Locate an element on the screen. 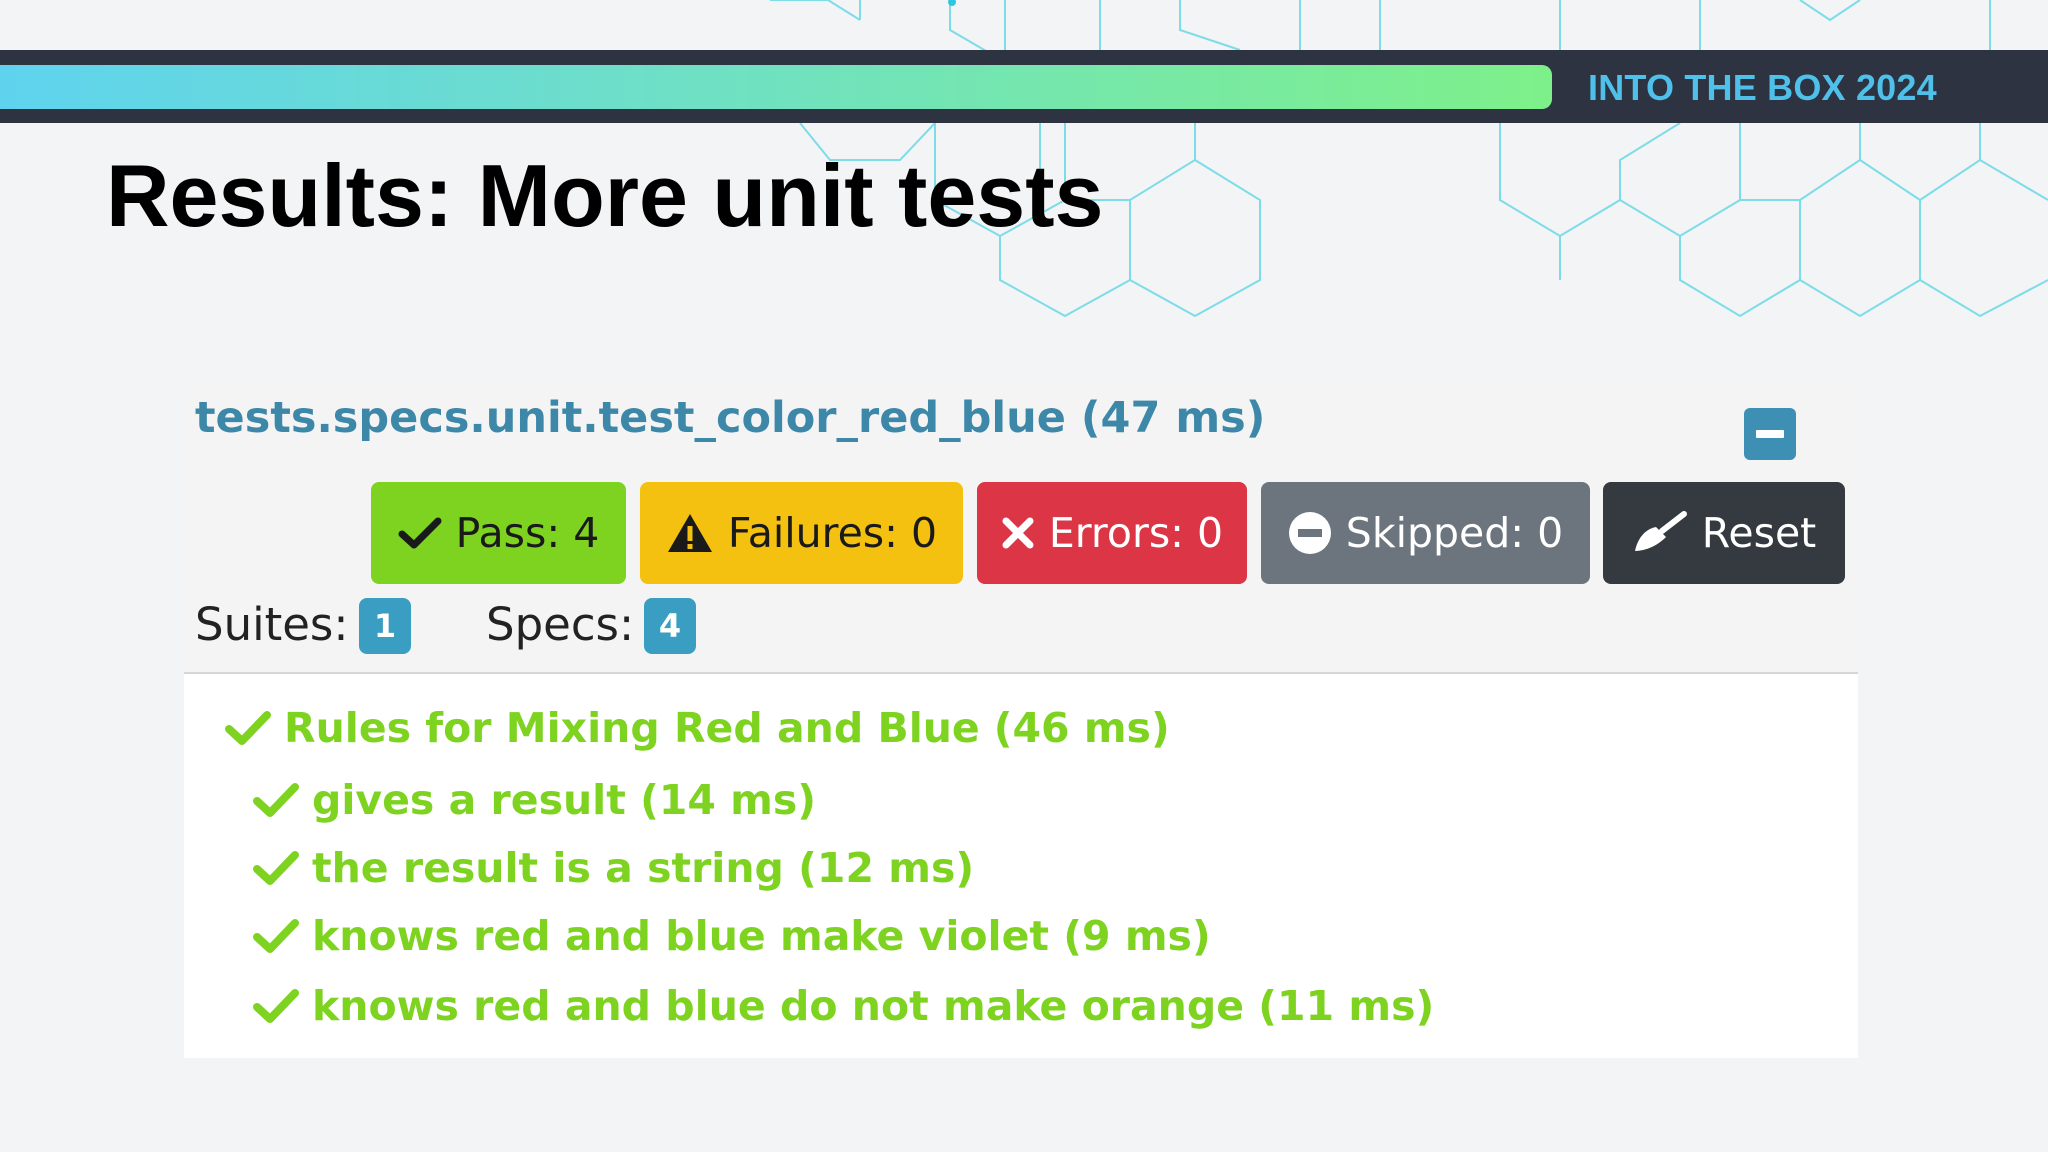 This screenshot has height=1152, width=2048. spec-result-row: the result is a string (12 ms) is located at coordinates (613, 868).